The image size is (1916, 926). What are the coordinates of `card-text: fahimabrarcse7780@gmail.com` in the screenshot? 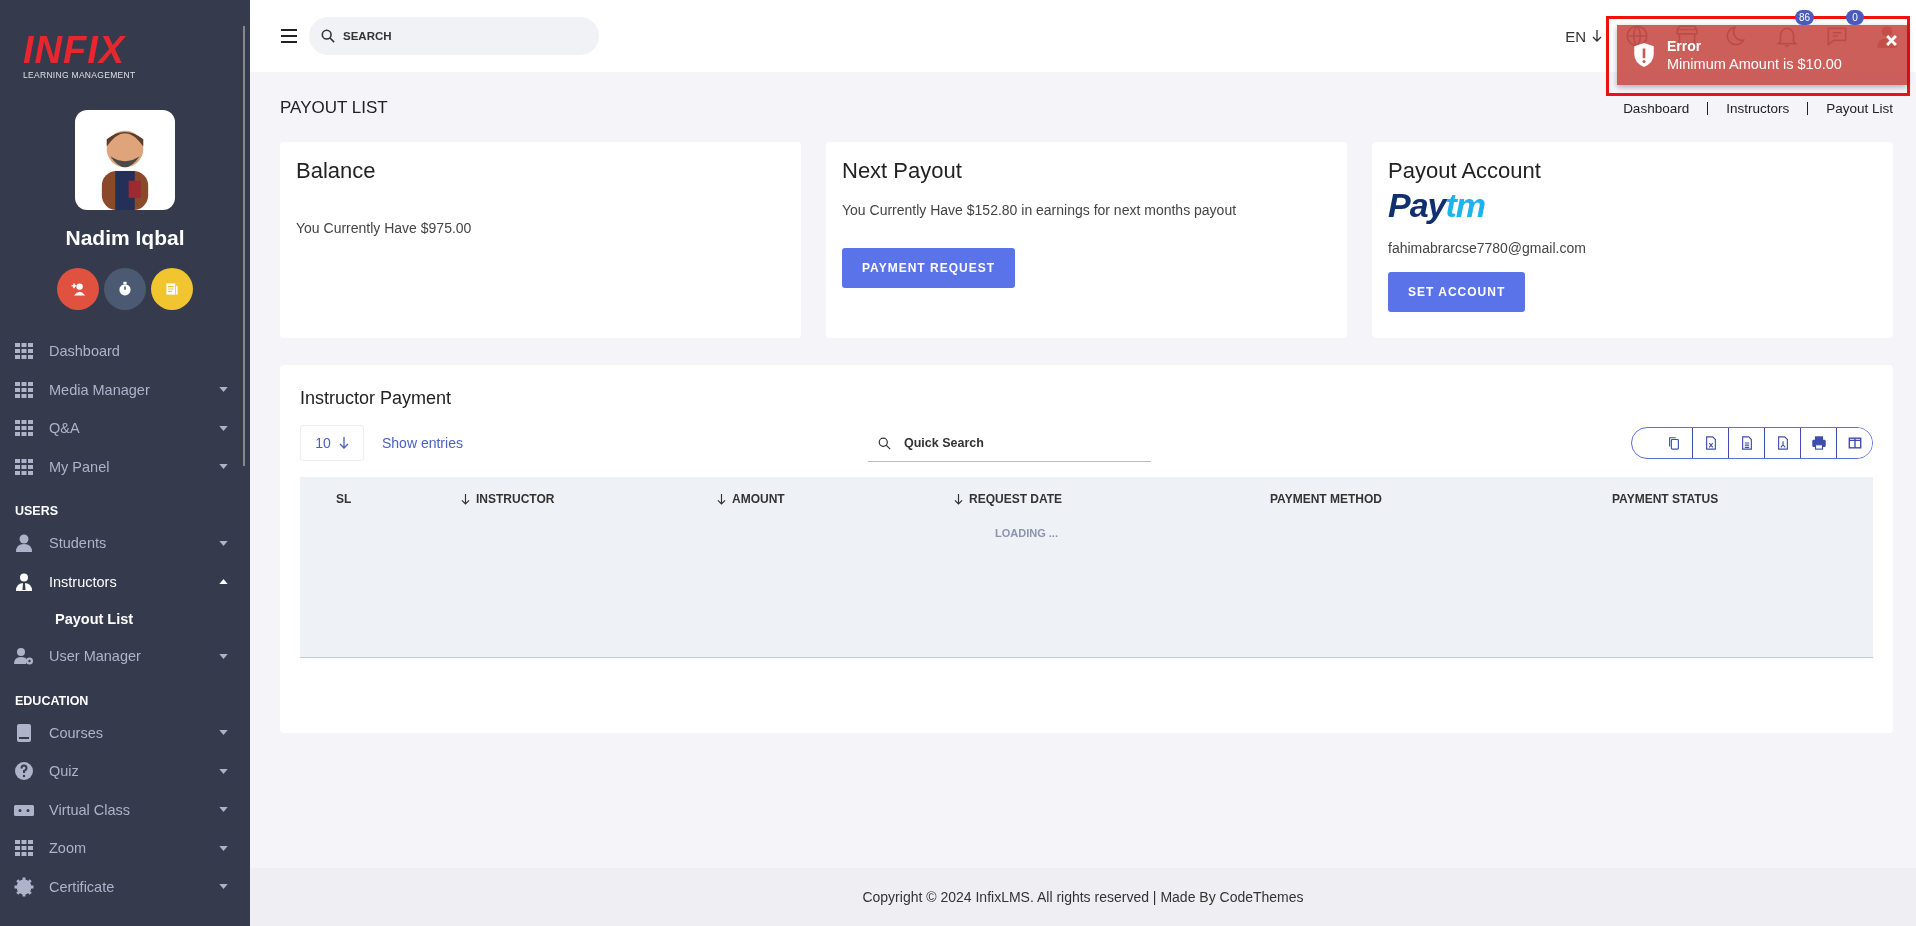 It's located at (1487, 248).